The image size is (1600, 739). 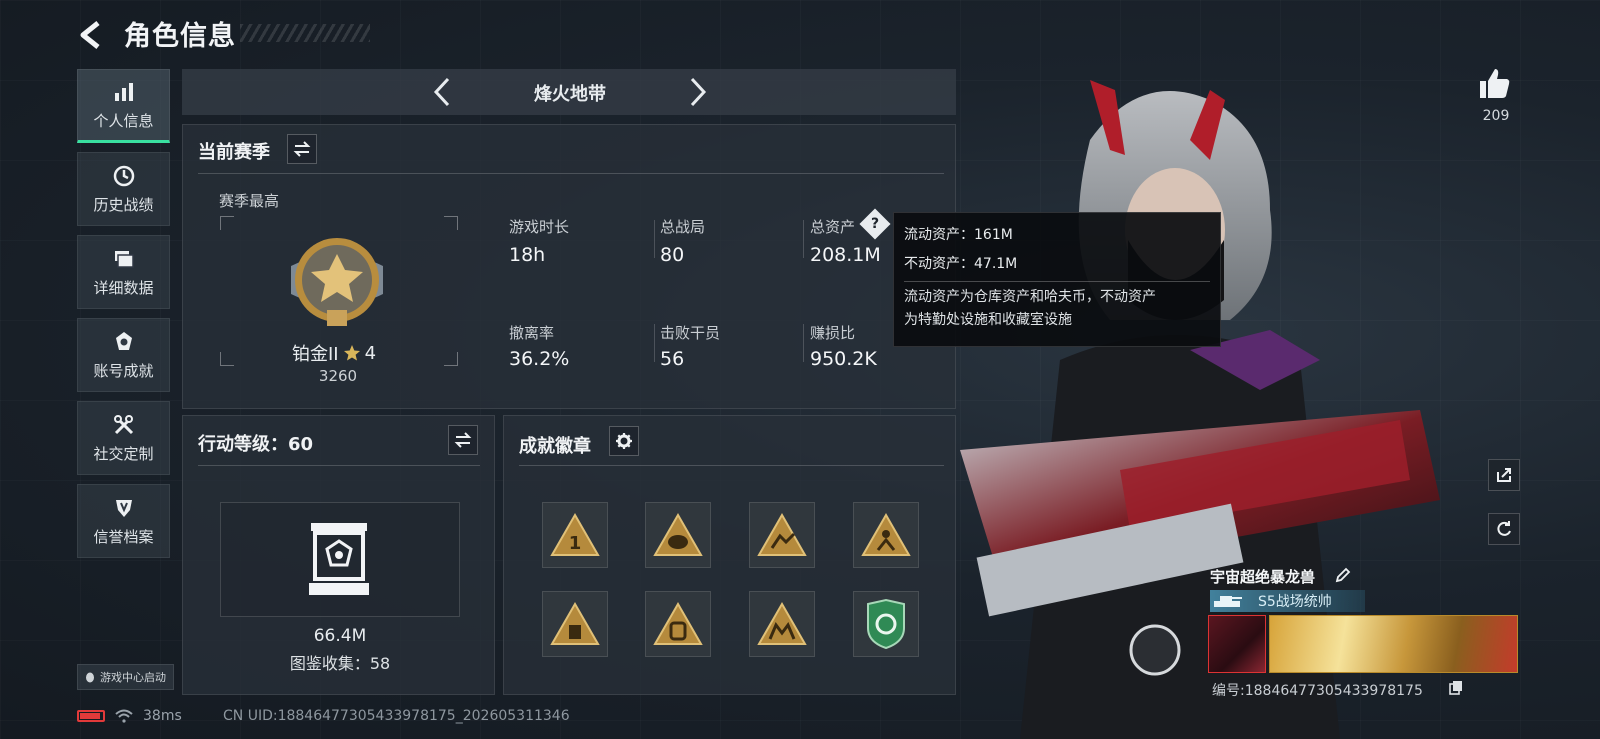 I want to click on launch-label: 游戏中心启动, so click(x=133, y=677).